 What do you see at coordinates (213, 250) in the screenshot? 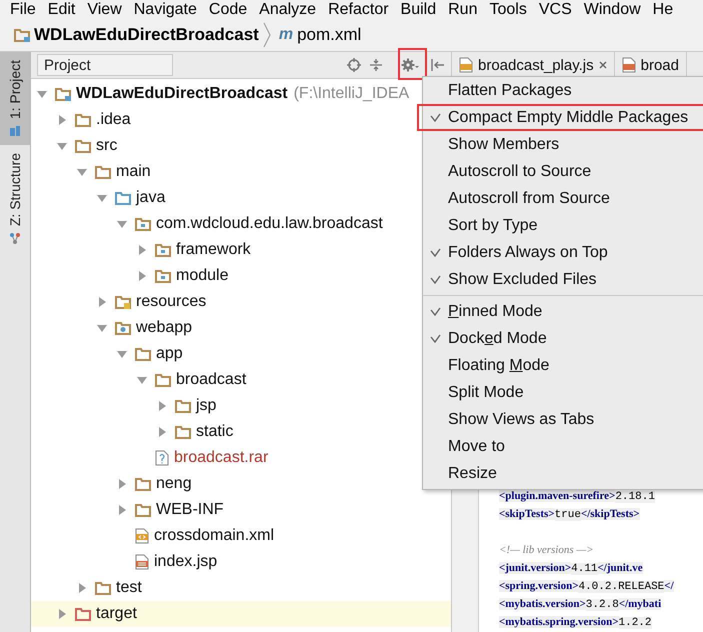
I see `tree-item-label: framework` at bounding box center [213, 250].